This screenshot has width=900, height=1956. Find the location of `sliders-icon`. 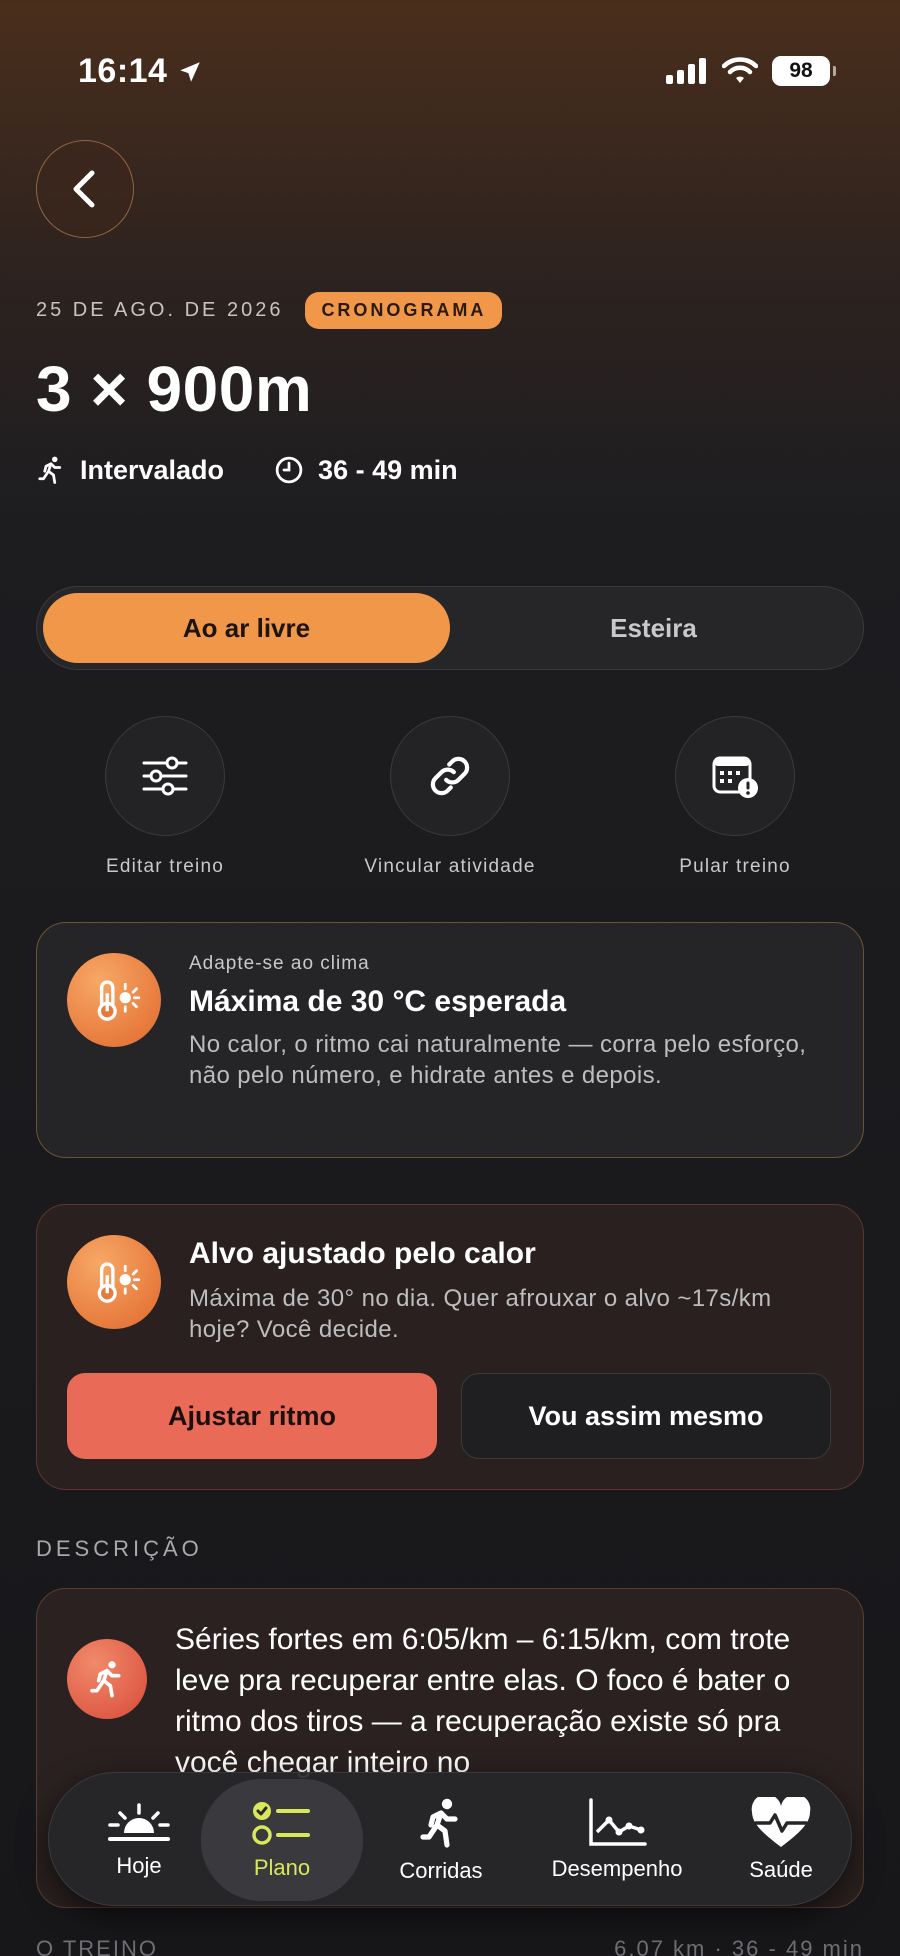

sliders-icon is located at coordinates (165, 776).